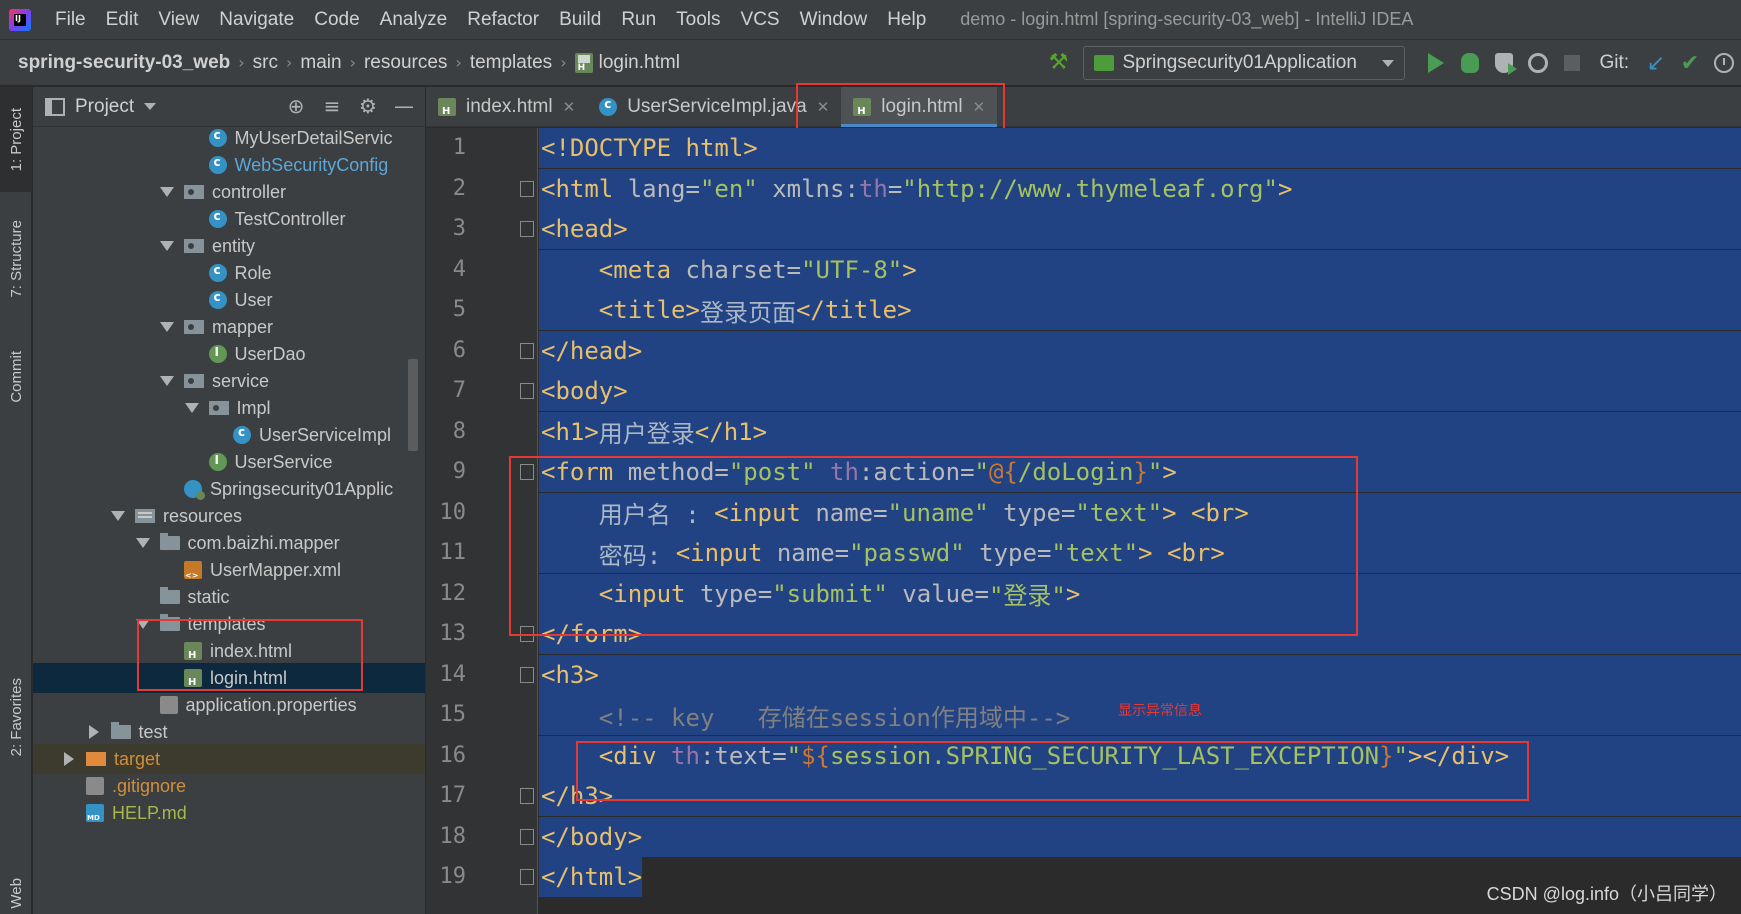 This screenshot has width=1741, height=914. I want to click on profile-button, so click(1538, 63).